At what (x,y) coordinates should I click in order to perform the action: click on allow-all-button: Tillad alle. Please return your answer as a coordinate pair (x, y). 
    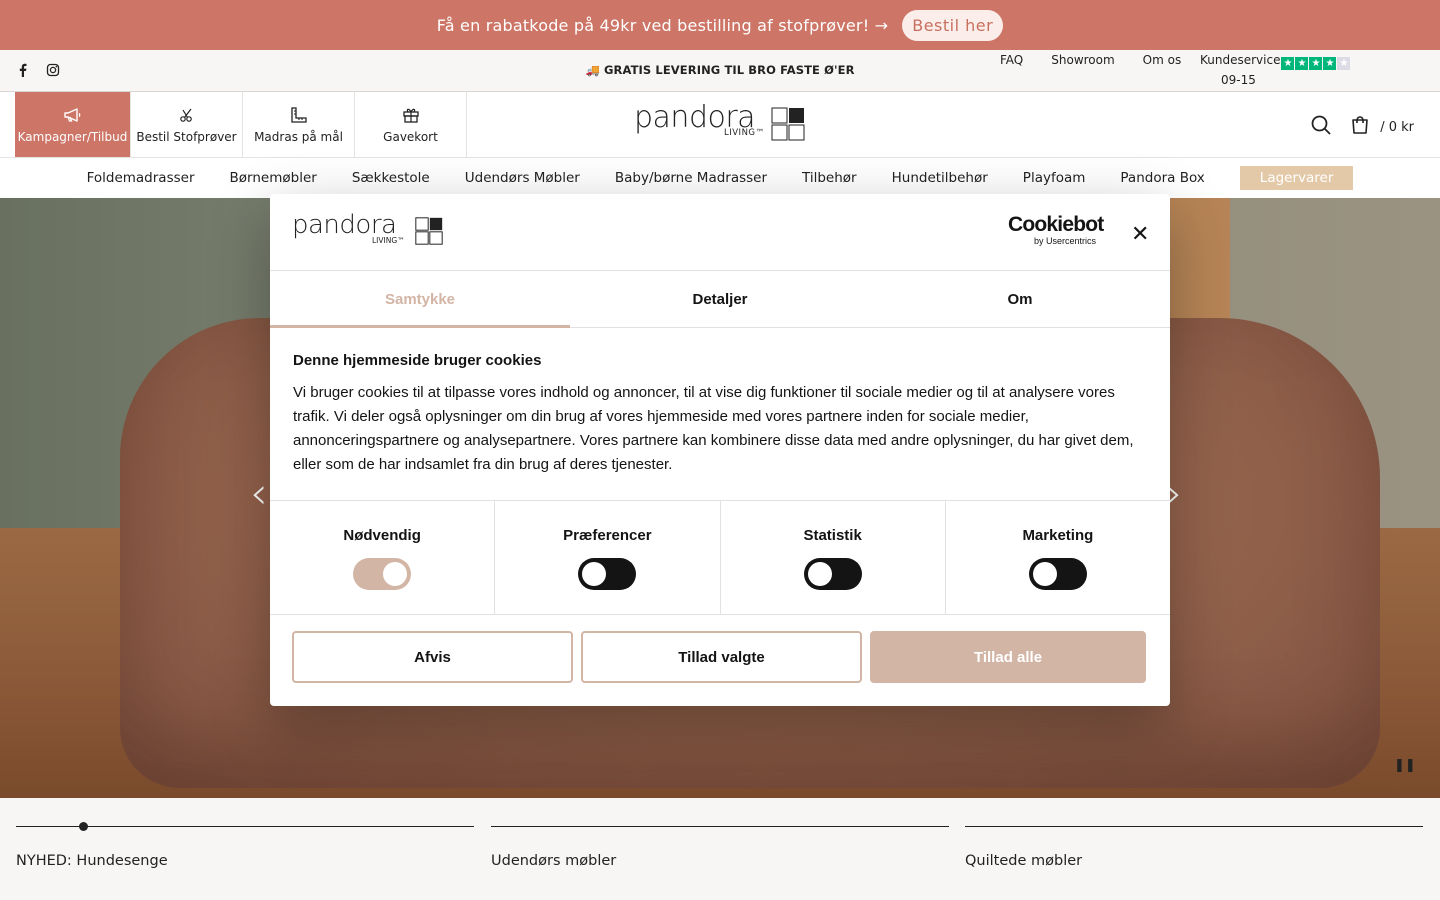
    Looking at the image, I should click on (1008, 657).